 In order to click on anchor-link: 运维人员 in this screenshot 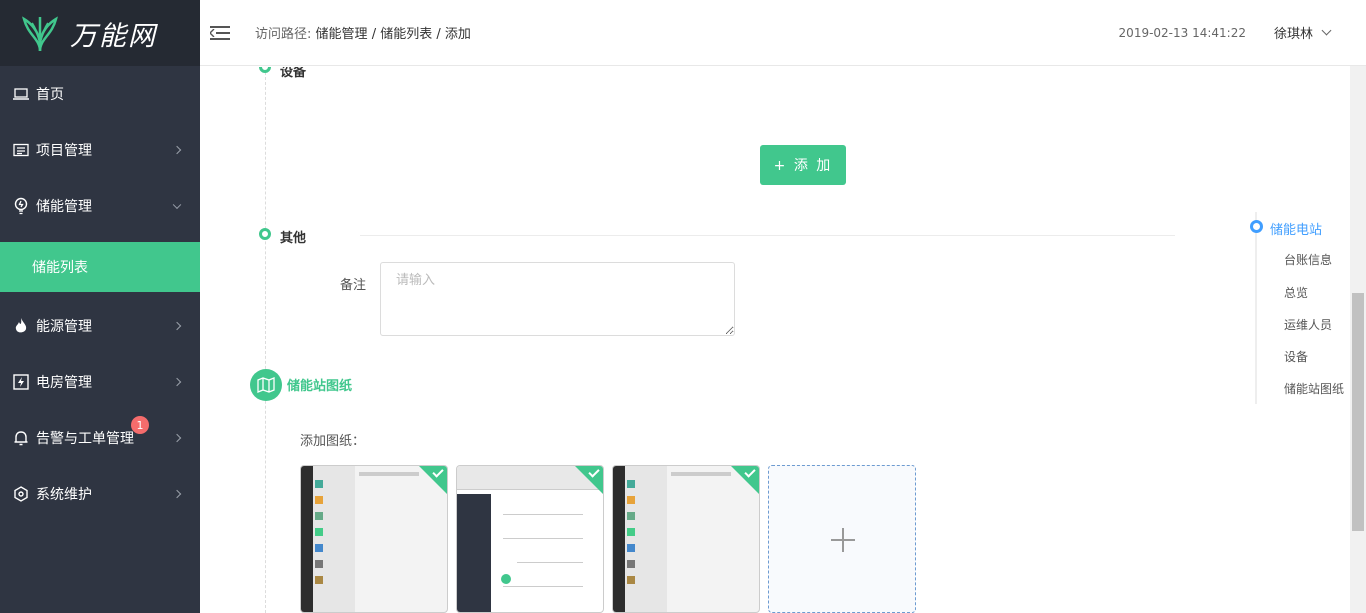, I will do `click(1308, 324)`.